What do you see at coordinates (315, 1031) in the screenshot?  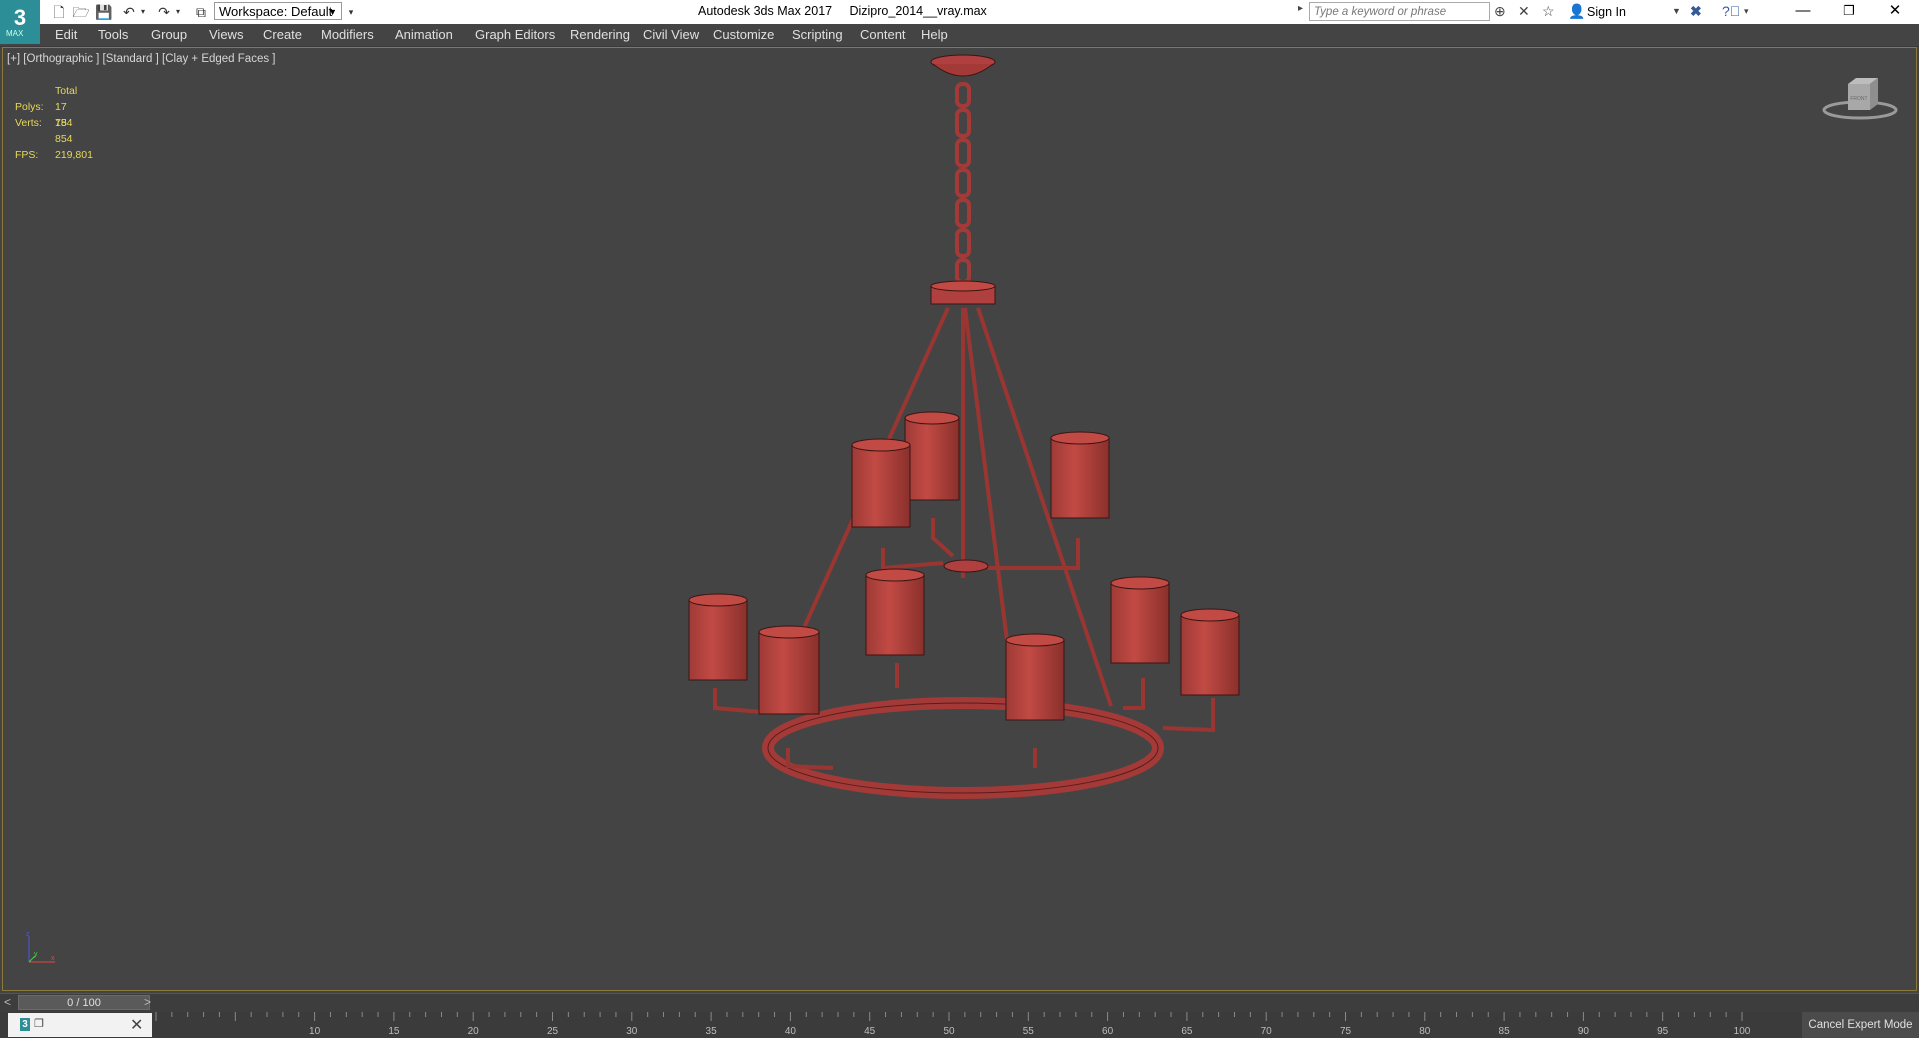 I see `ruler-label: 10` at bounding box center [315, 1031].